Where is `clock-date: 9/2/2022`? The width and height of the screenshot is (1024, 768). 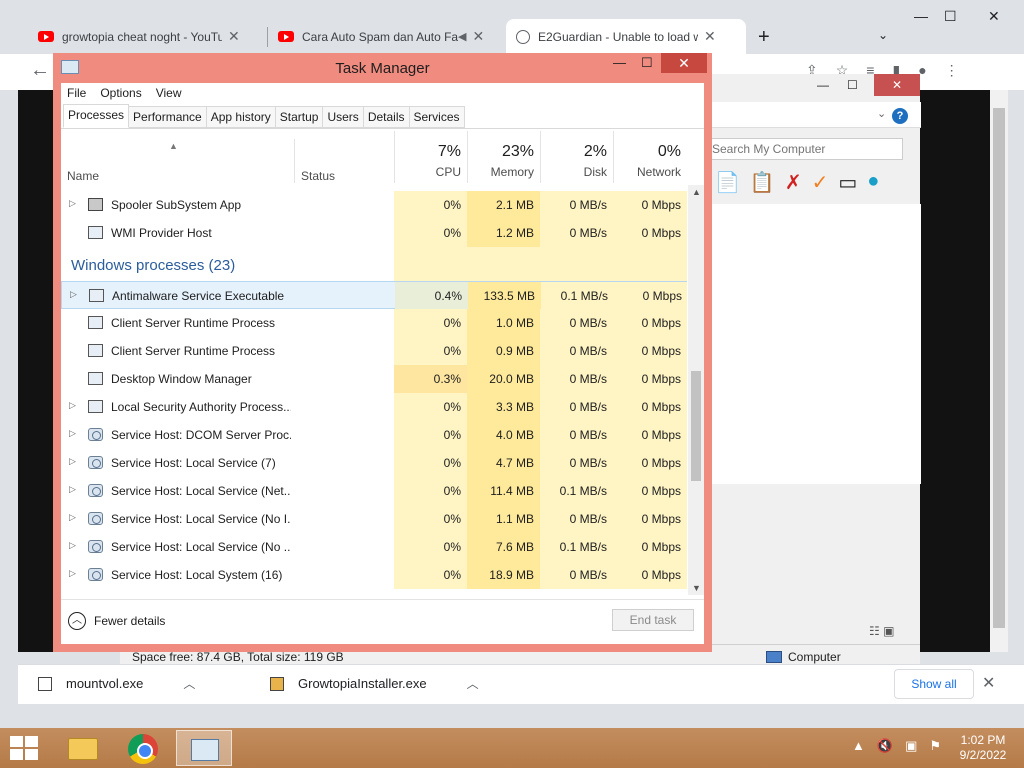
clock-date: 9/2/2022 is located at coordinates (983, 755).